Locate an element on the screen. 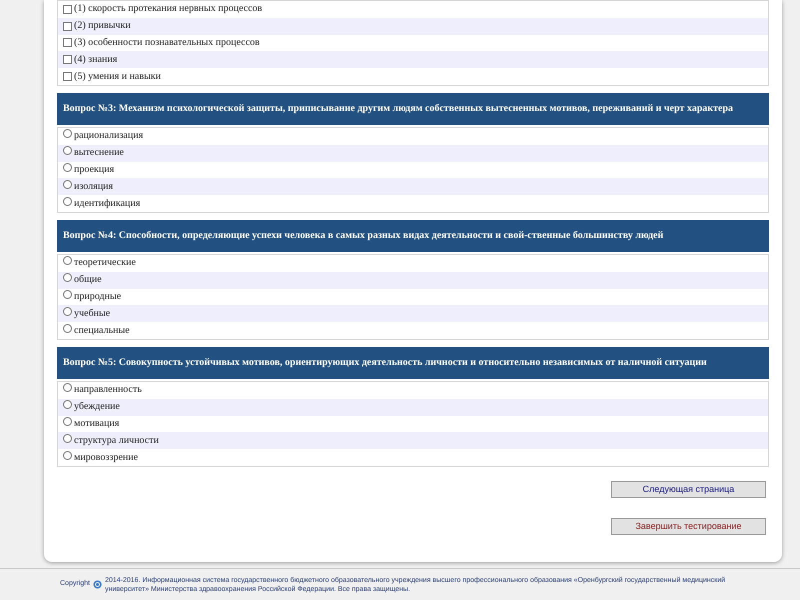 The height and width of the screenshot is (600, 800). answer-option: теоретические is located at coordinates (105, 263).